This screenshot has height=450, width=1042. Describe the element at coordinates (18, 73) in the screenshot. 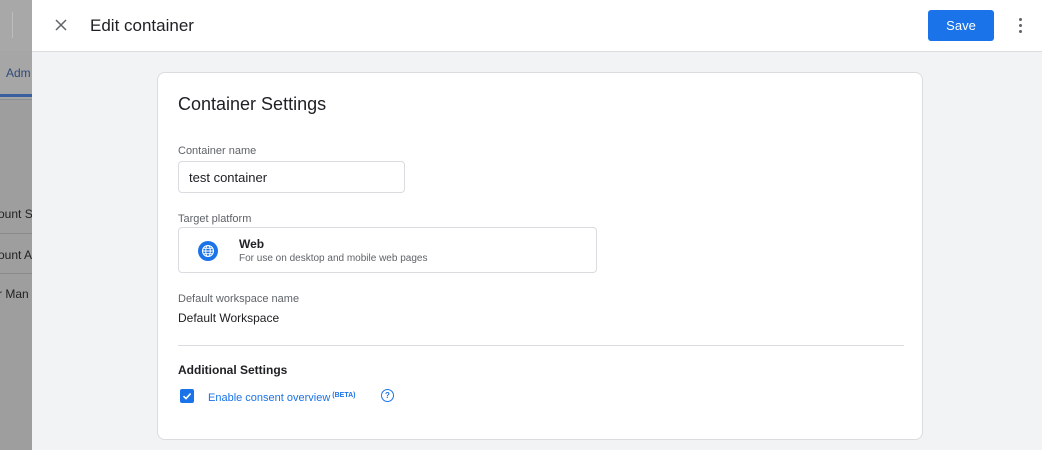

I see `background-tab-admin: Adm` at that location.